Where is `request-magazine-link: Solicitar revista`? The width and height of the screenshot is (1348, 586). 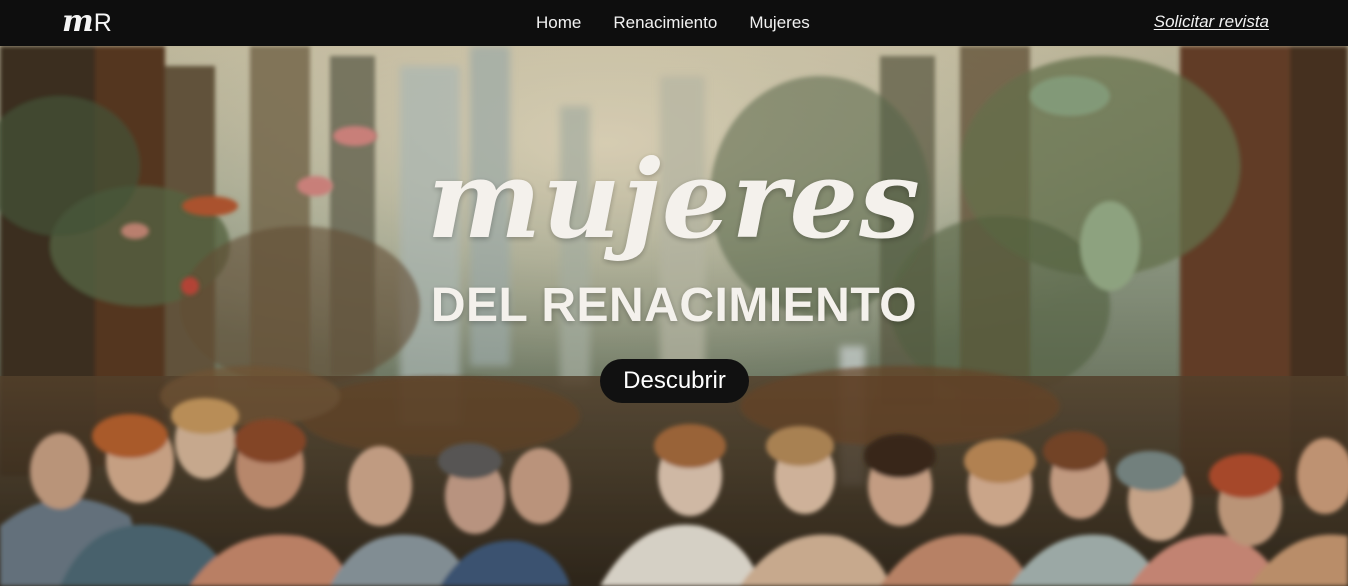
request-magazine-link: Solicitar revista is located at coordinates (1211, 22).